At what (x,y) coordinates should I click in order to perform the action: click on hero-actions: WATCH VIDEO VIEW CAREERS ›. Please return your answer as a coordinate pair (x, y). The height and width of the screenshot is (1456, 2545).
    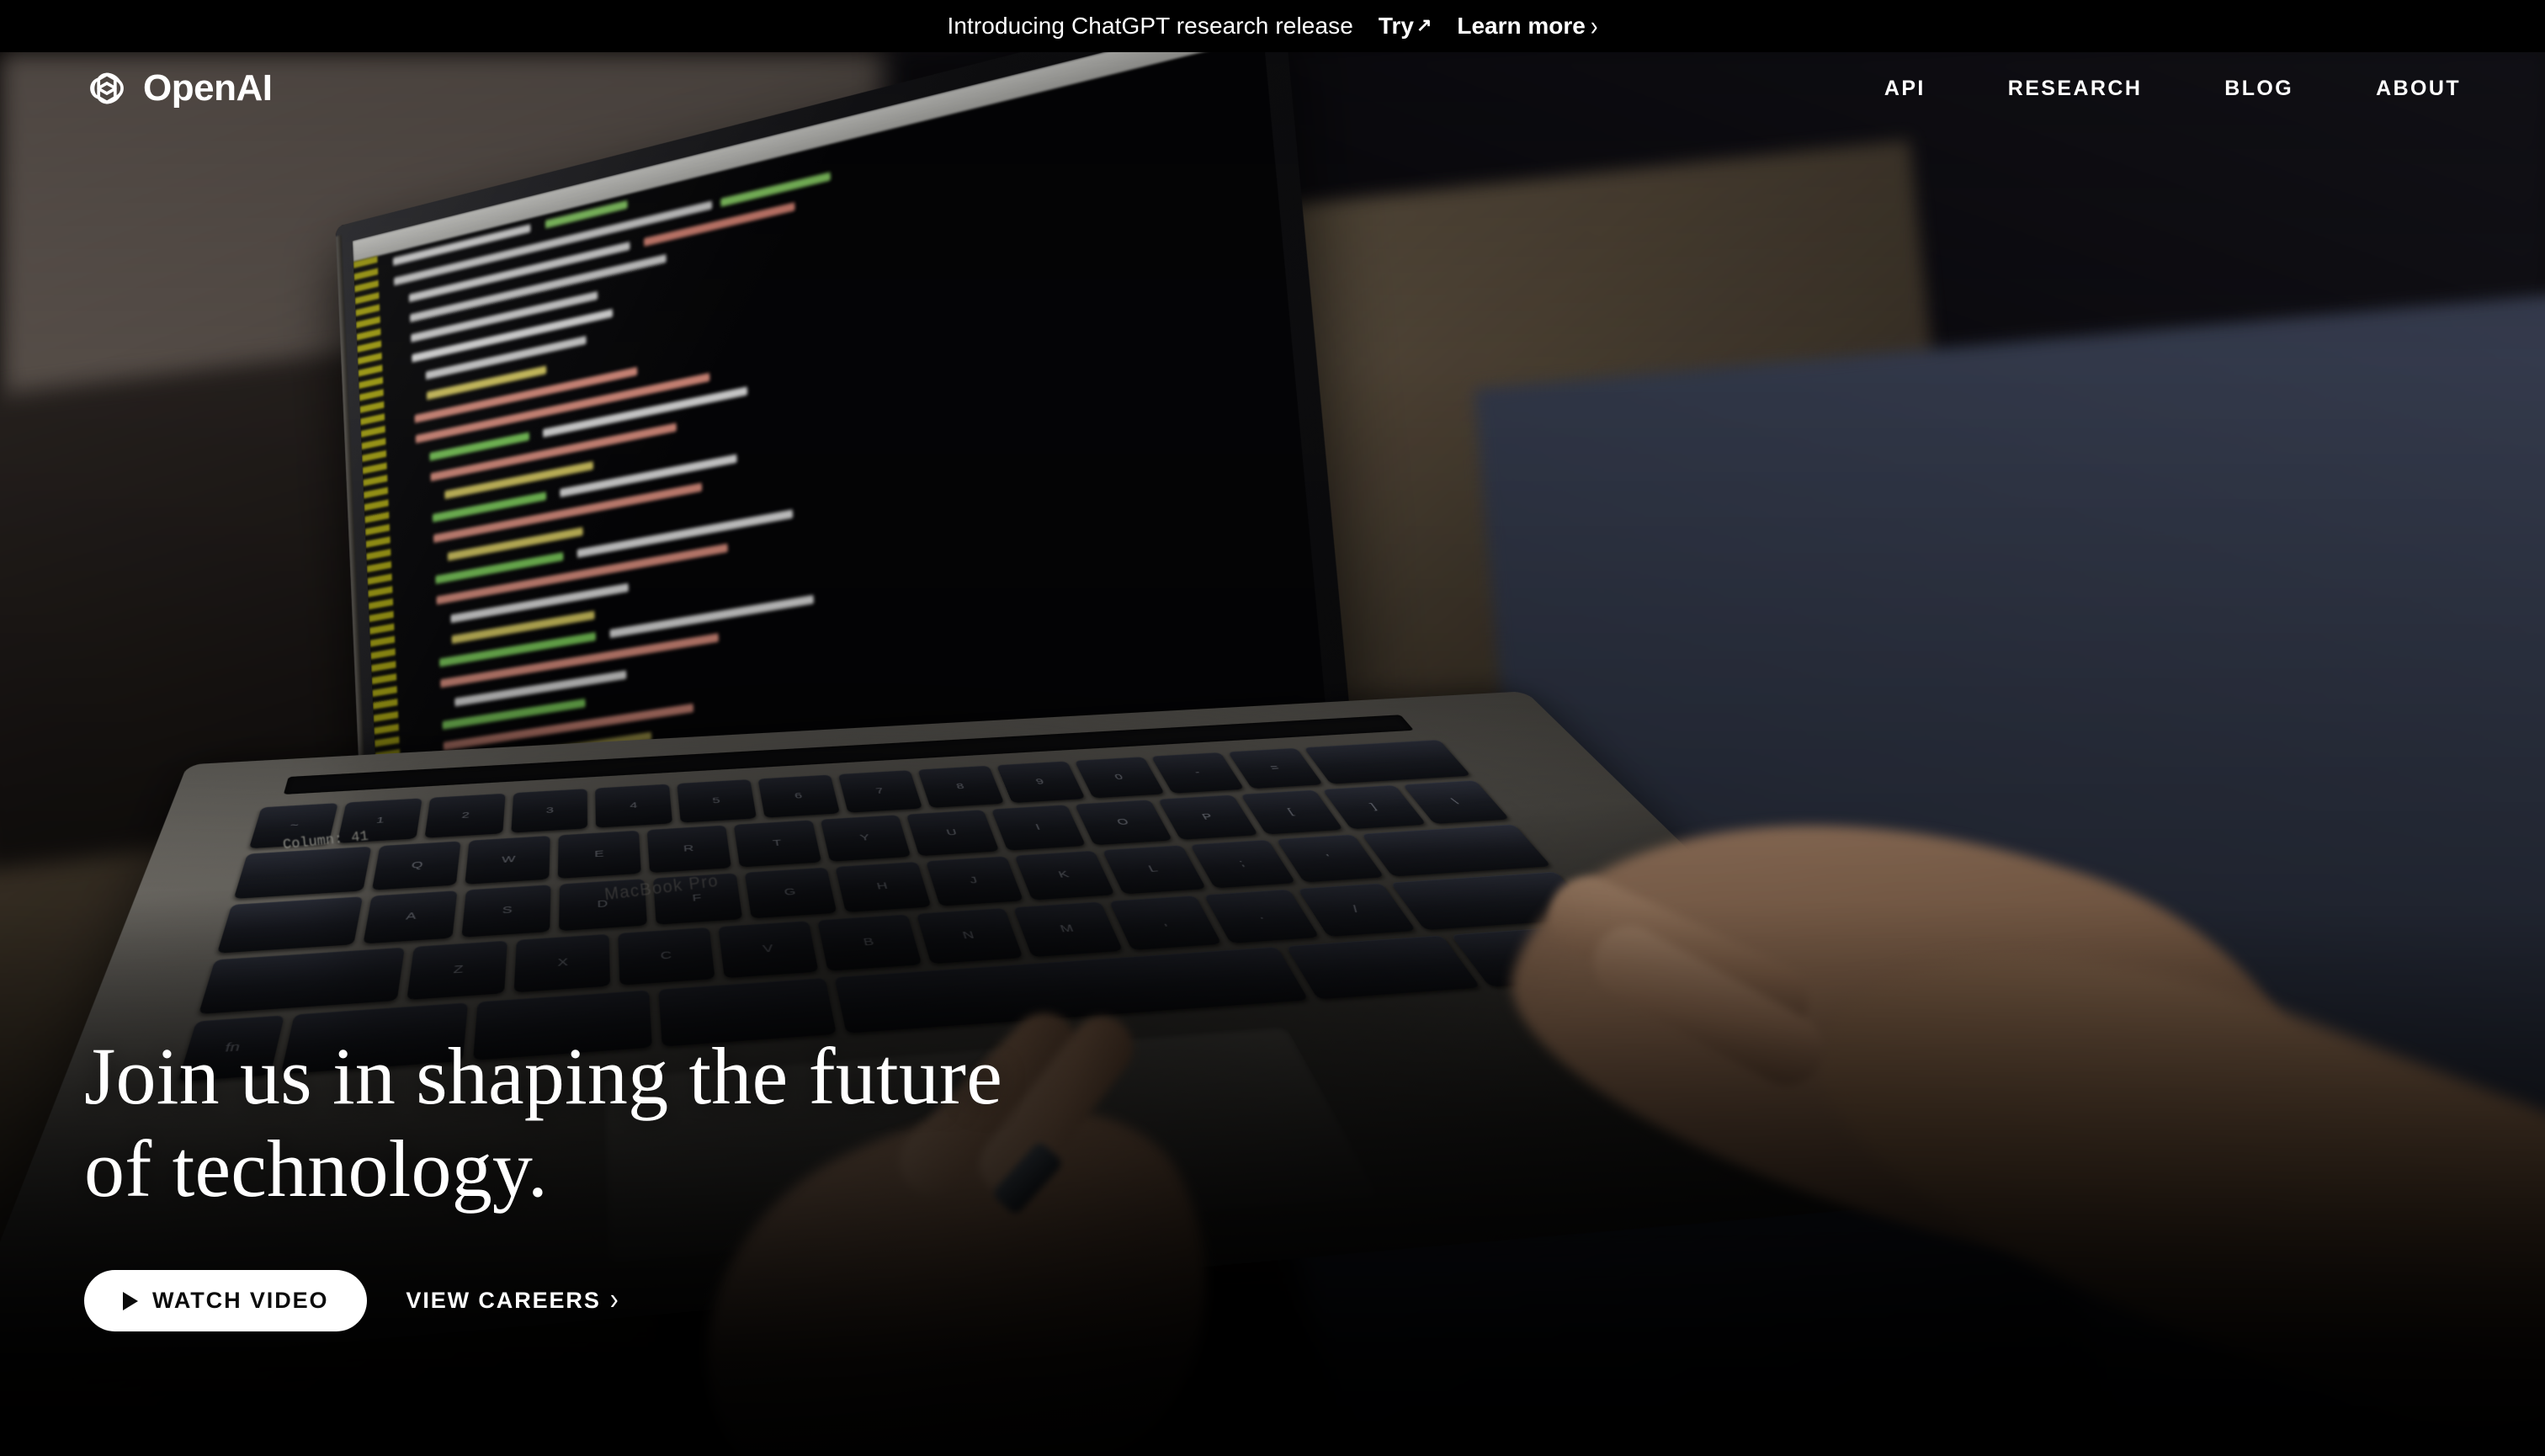
    Looking at the image, I should click on (543, 1300).